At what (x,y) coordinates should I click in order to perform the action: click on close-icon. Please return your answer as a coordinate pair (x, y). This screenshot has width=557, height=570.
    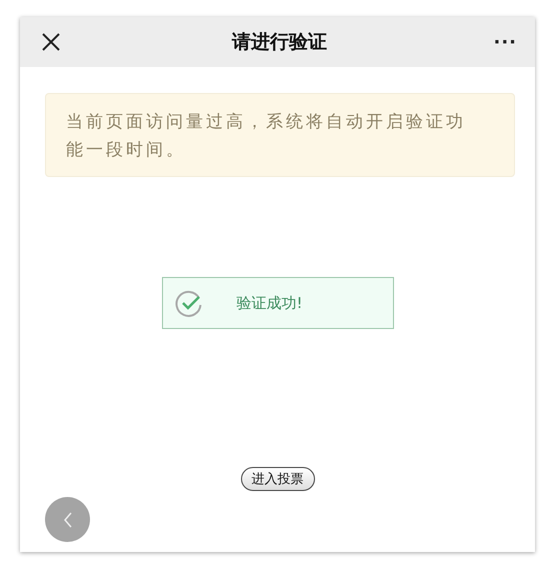
    Looking at the image, I should click on (51, 42).